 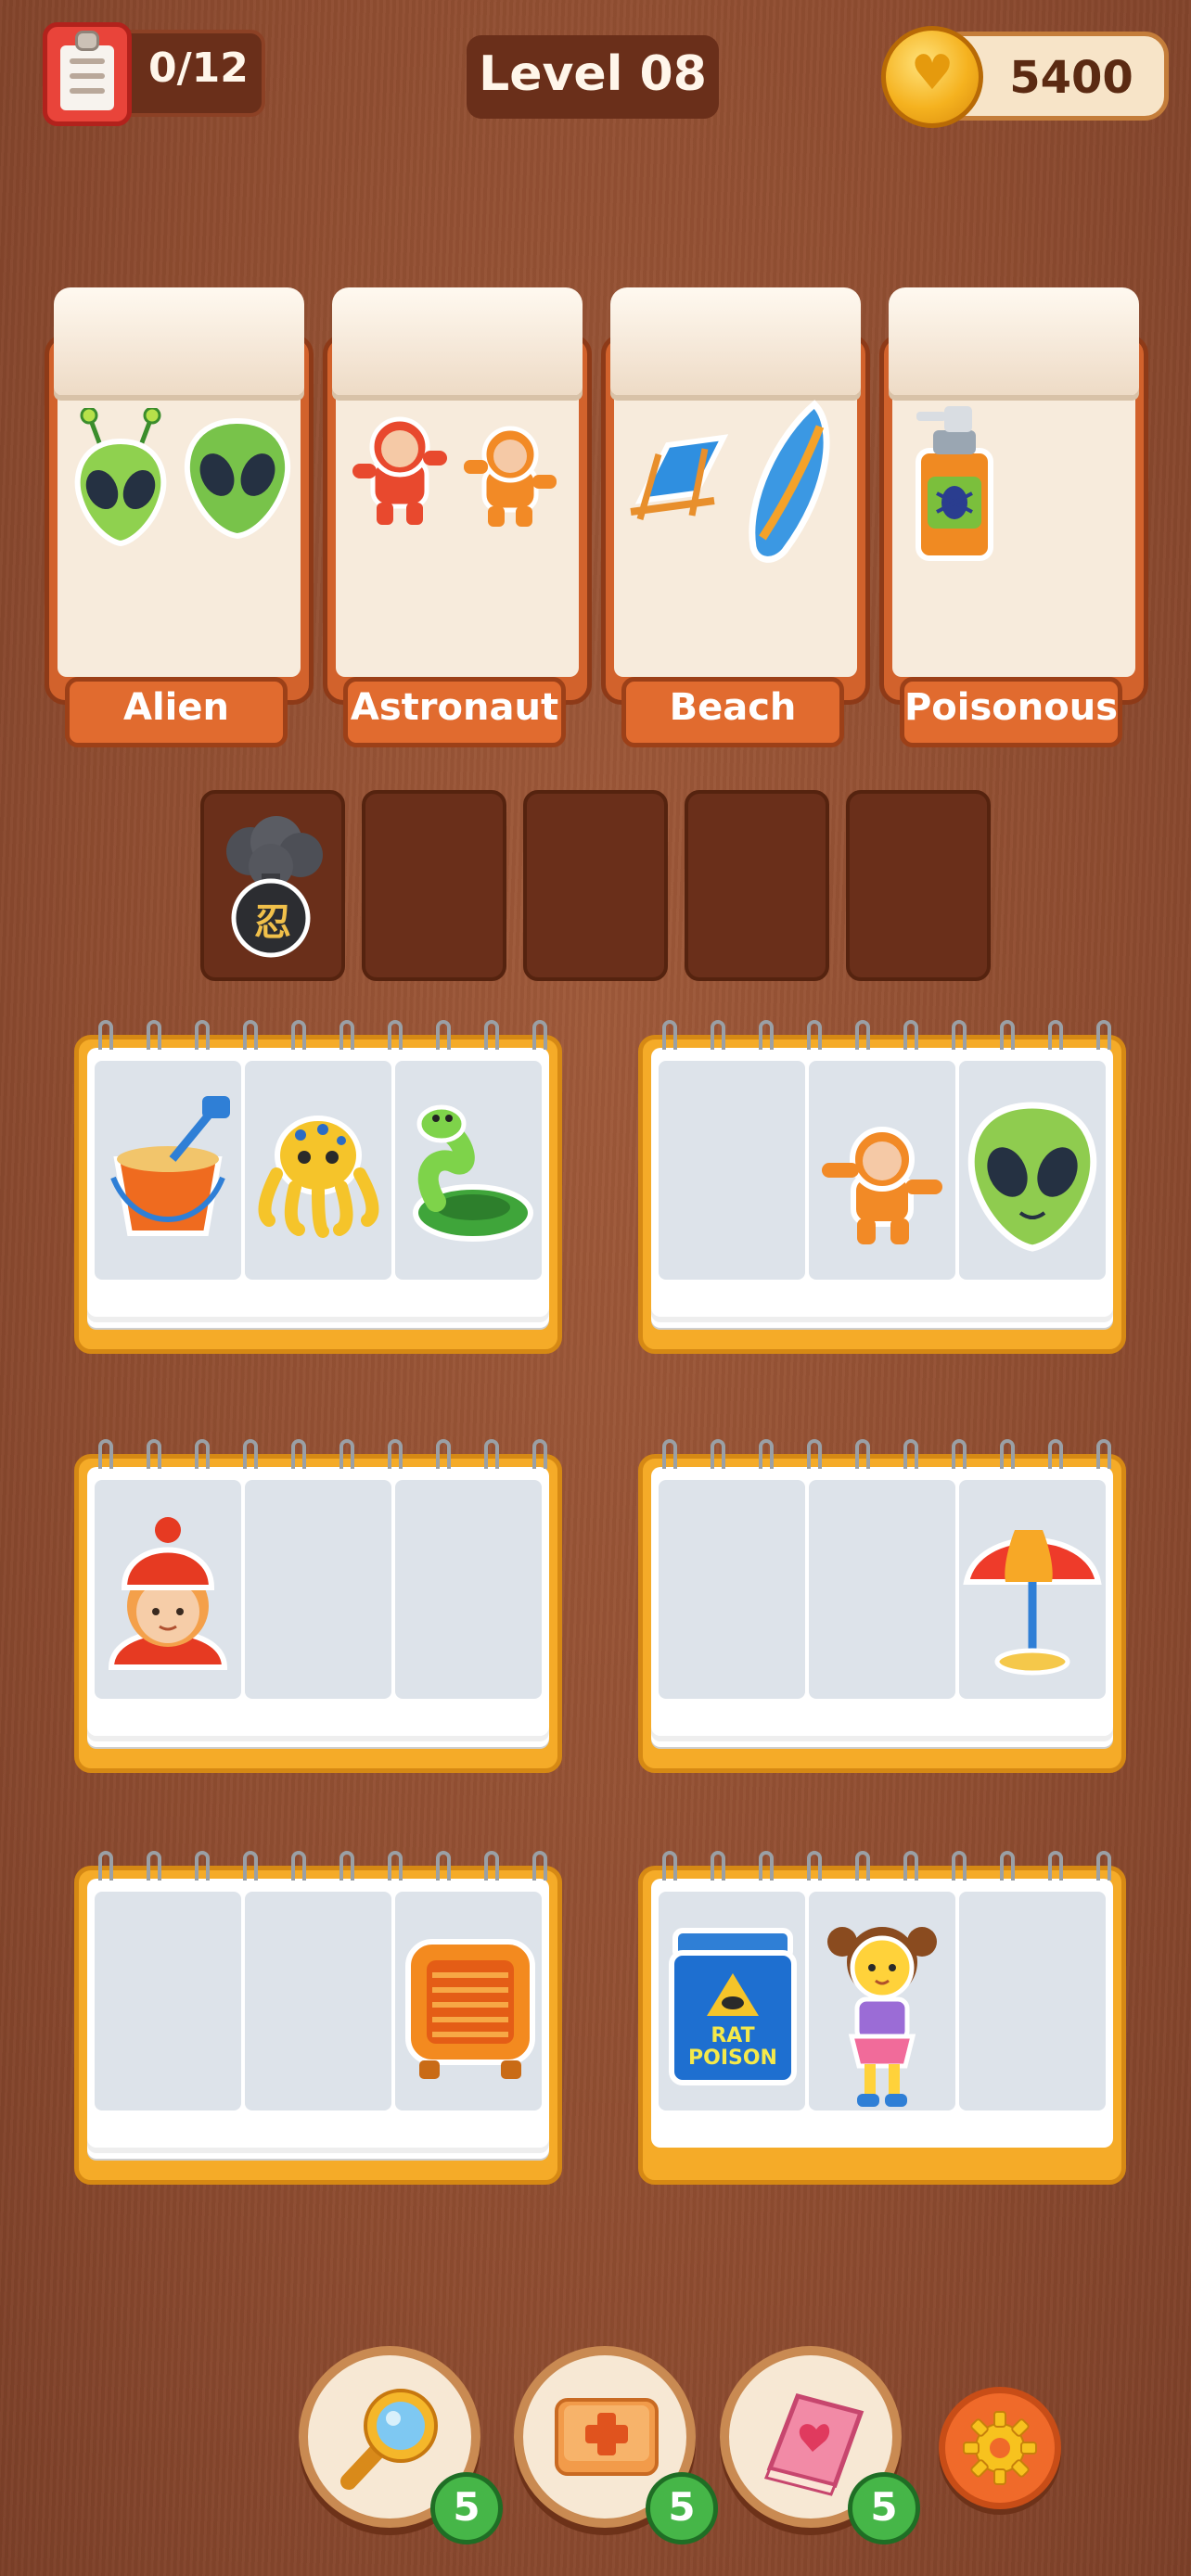 I want to click on add-slot-count-badge: 5, so click(x=682, y=2508).